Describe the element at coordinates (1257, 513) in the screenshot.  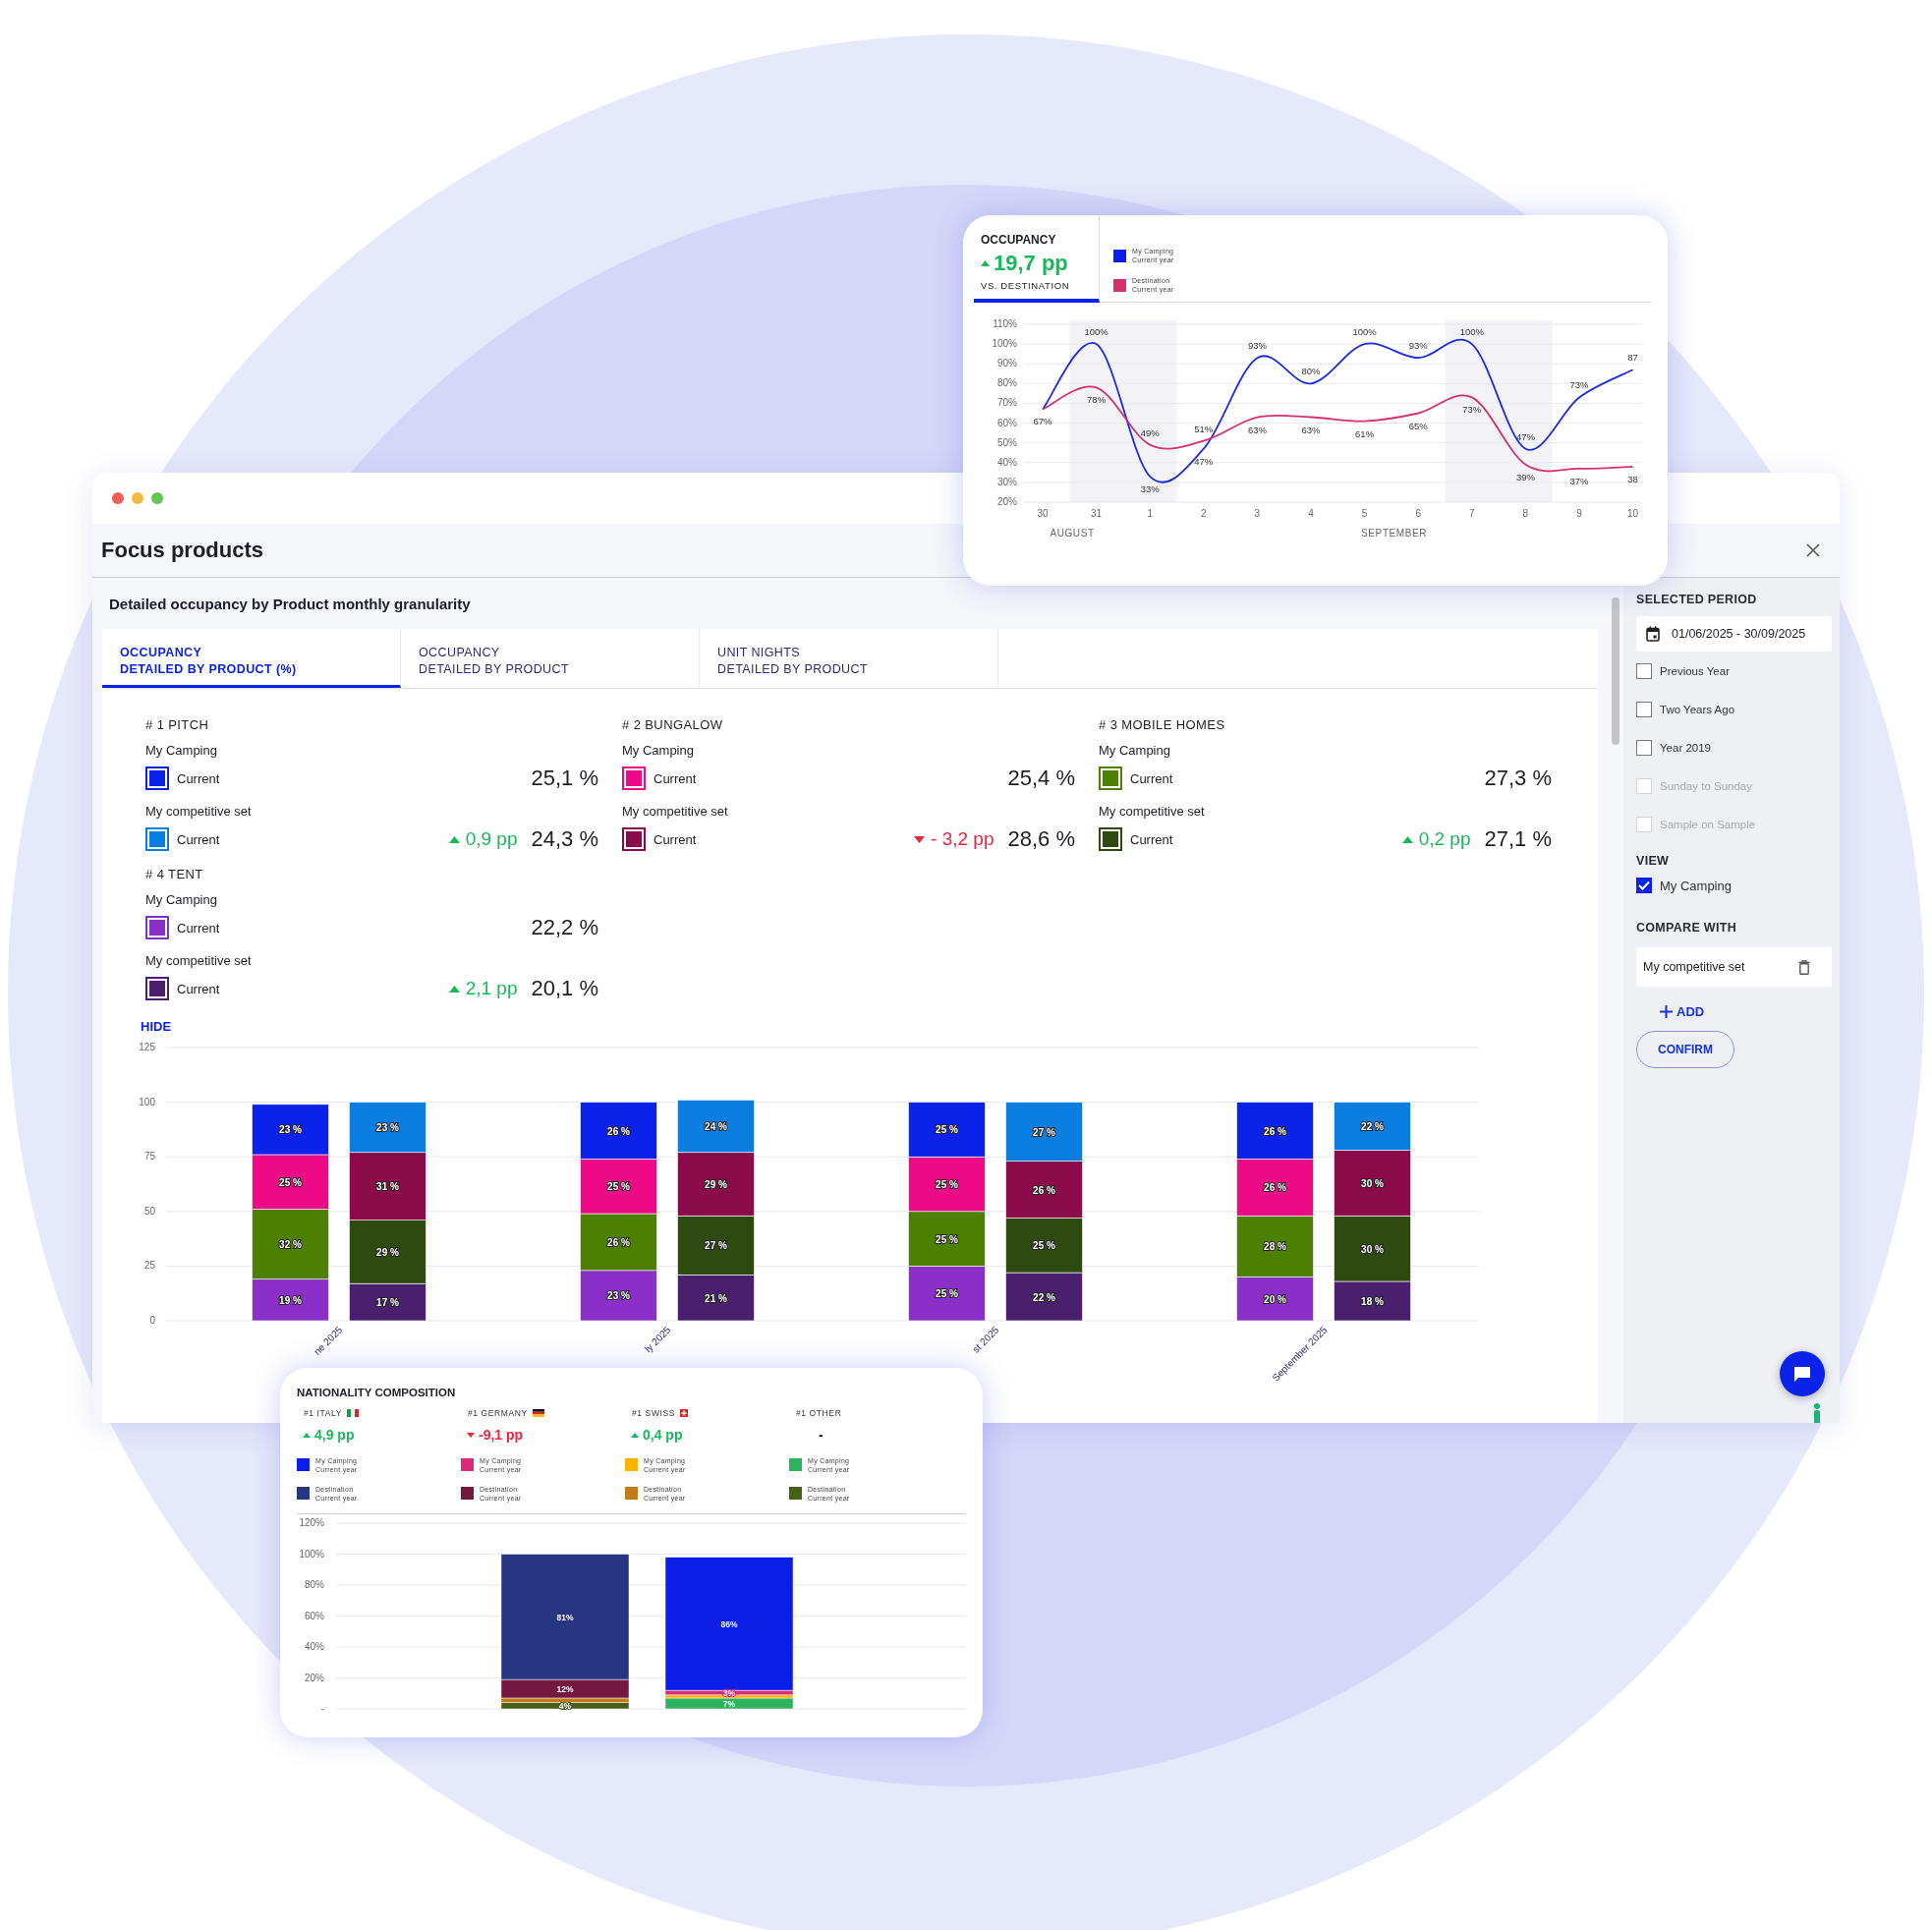
I see `axis-label: 3` at that location.